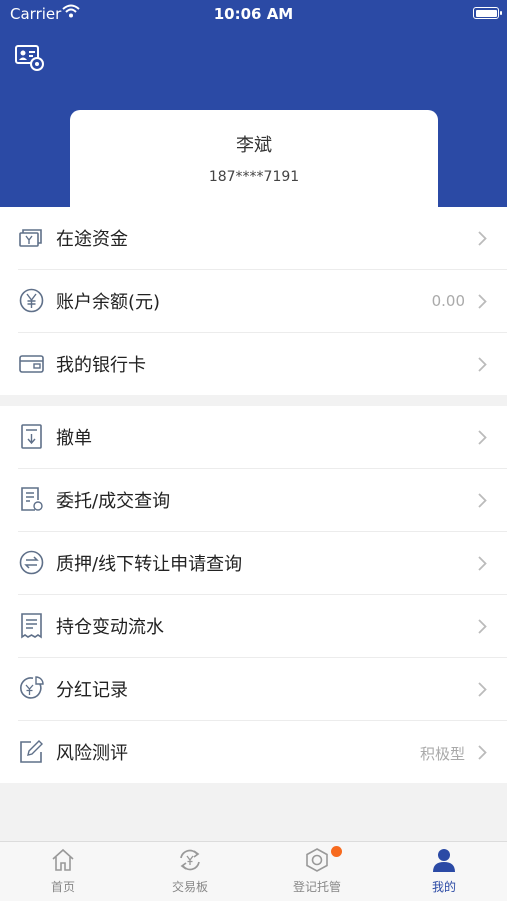  Describe the element at coordinates (189, 887) in the screenshot. I see `tab-label: 交易板` at that location.